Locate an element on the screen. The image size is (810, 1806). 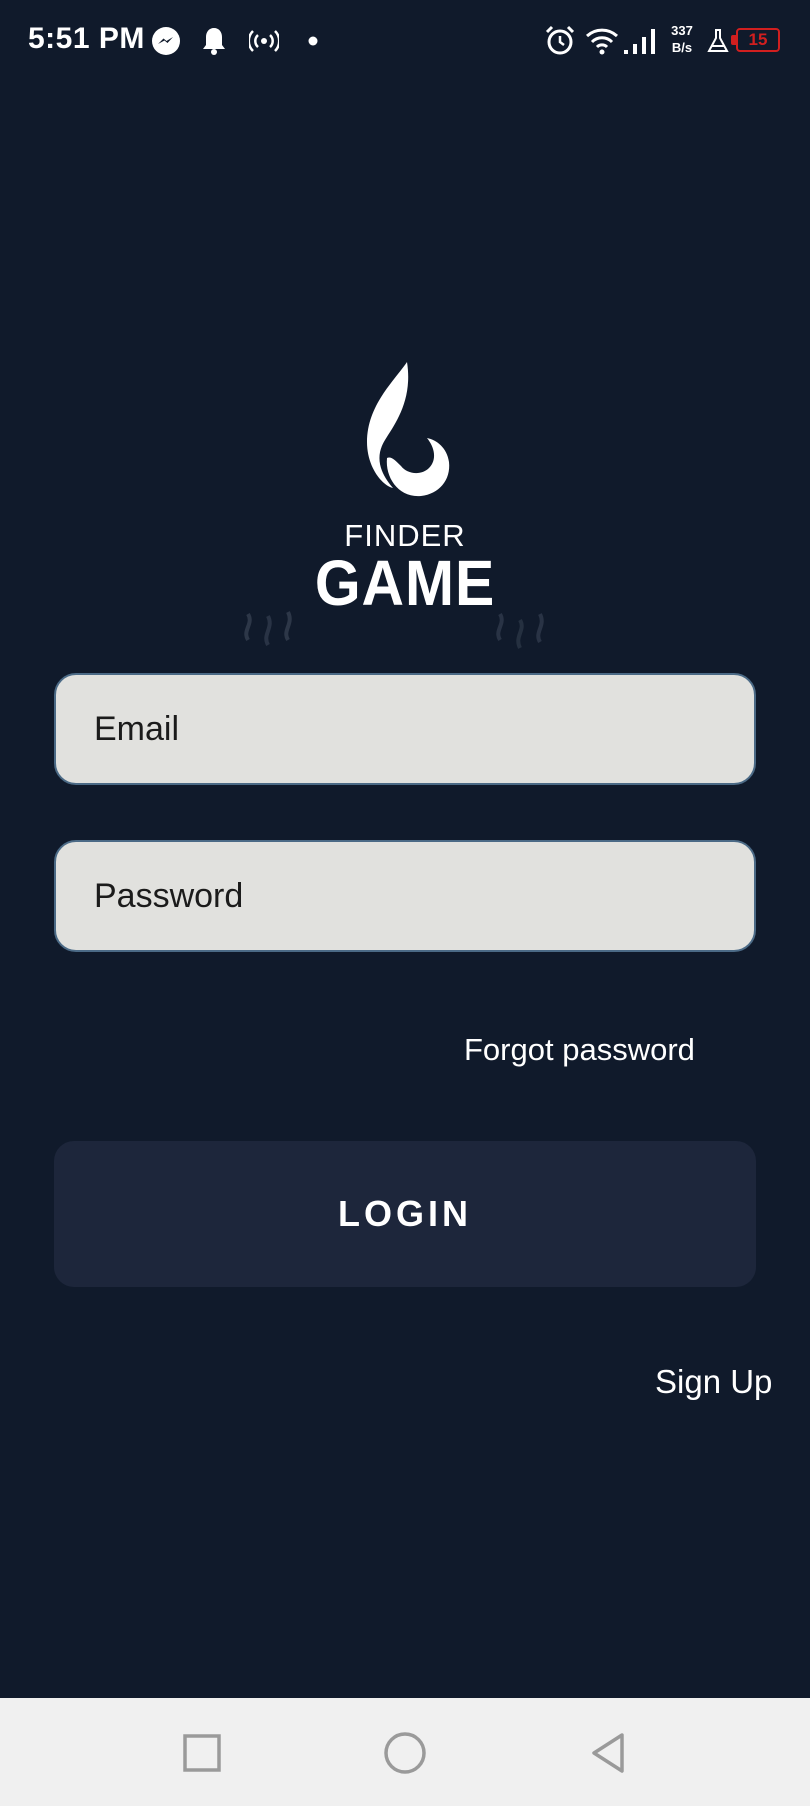
smoke-right-icon is located at coordinates (520, 630).